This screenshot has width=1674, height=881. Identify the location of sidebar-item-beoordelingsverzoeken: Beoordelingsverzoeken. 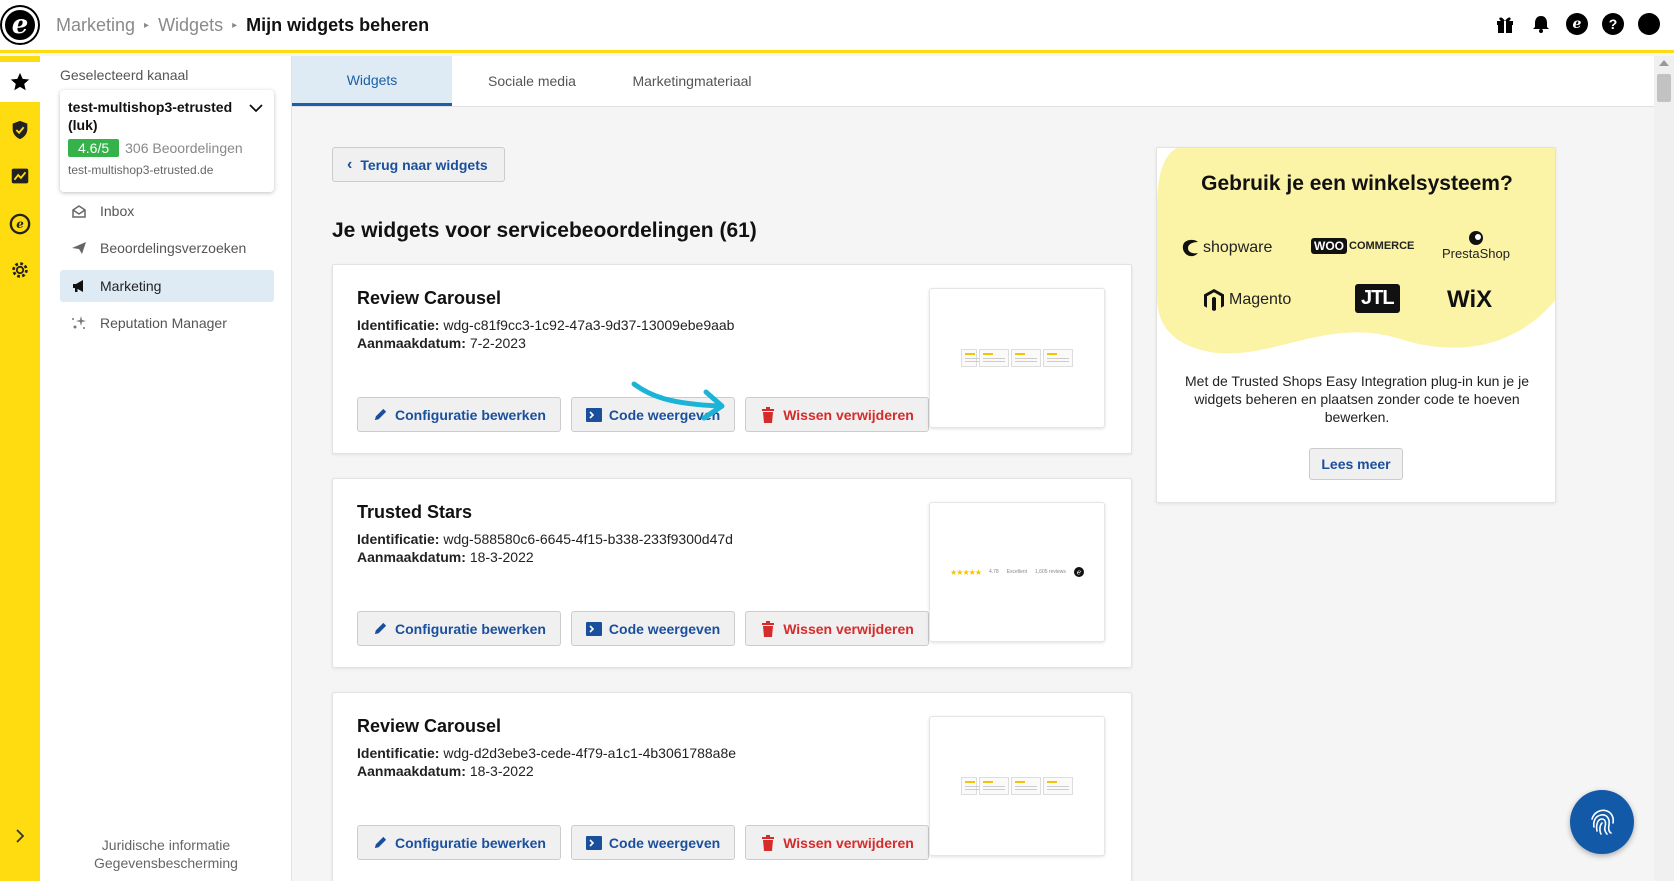
(167, 248).